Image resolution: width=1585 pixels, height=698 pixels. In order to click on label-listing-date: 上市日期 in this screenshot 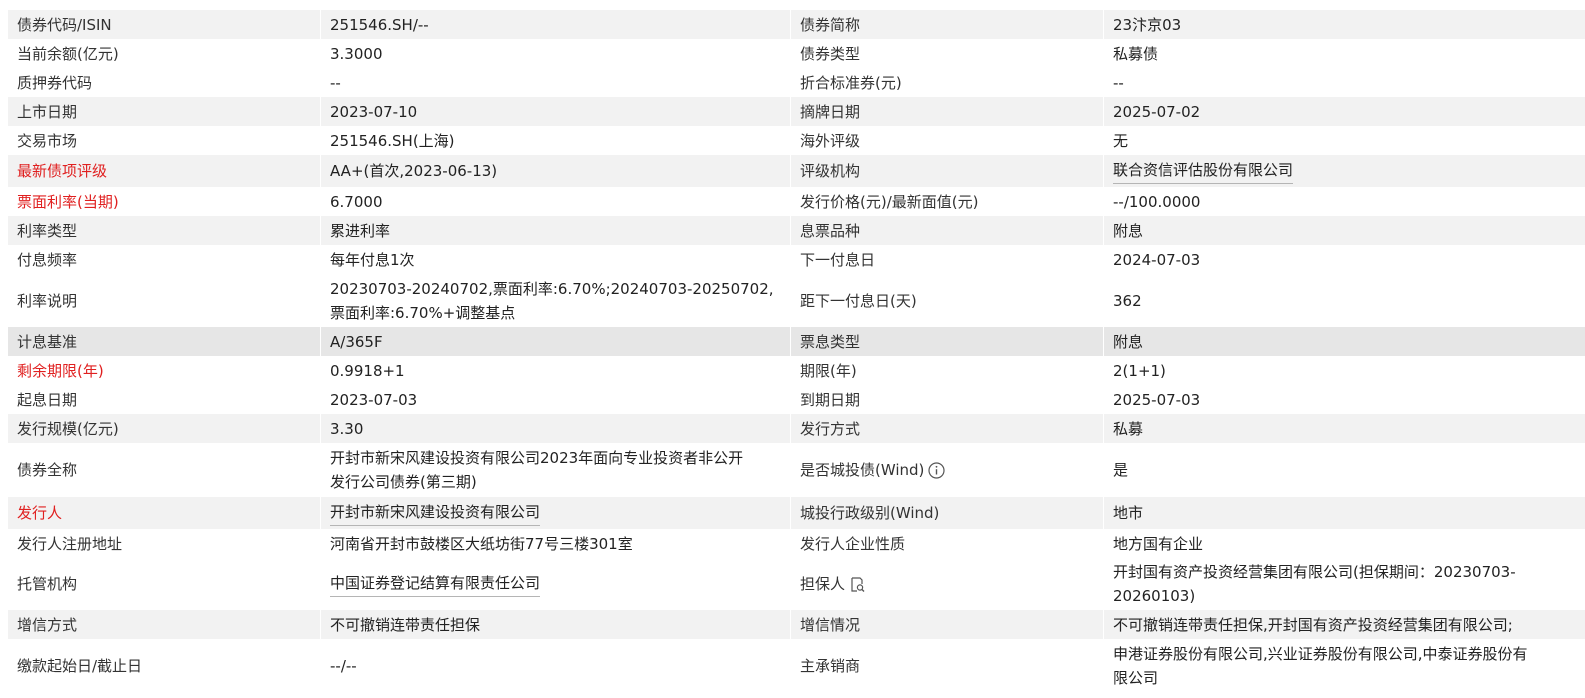, I will do `click(164, 111)`.